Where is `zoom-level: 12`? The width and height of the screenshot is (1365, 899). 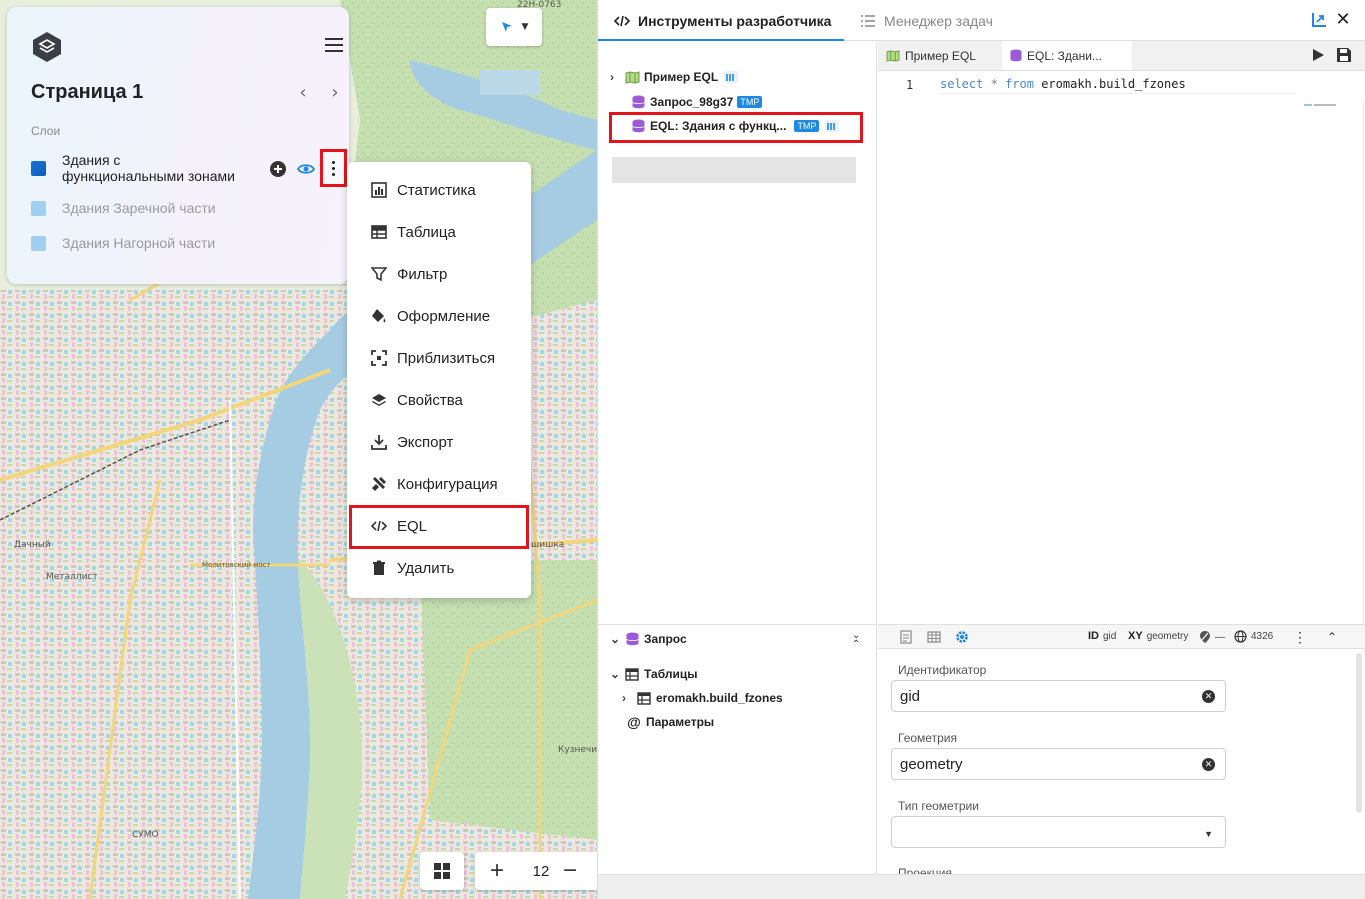
zoom-level: 12 is located at coordinates (541, 871).